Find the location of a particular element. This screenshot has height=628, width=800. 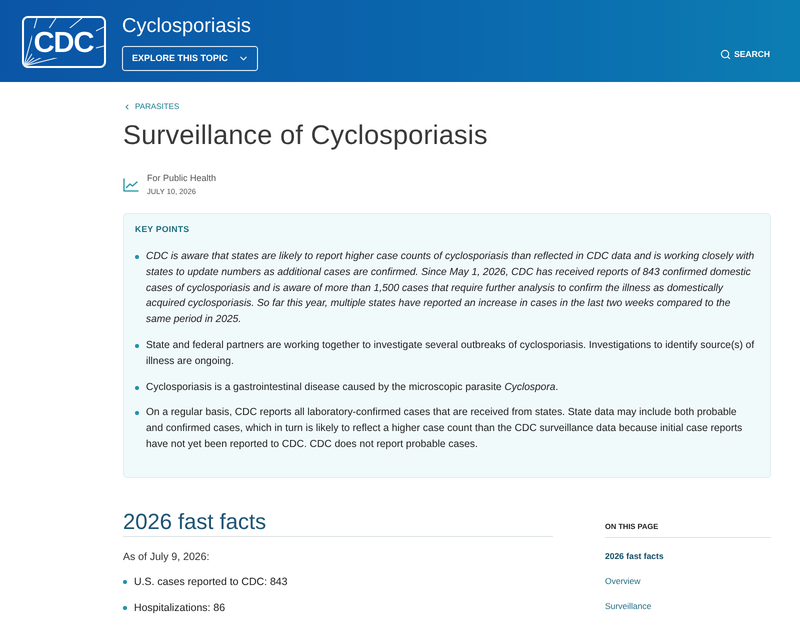

fact-text: Hospitalizations: 86 is located at coordinates (180, 607).